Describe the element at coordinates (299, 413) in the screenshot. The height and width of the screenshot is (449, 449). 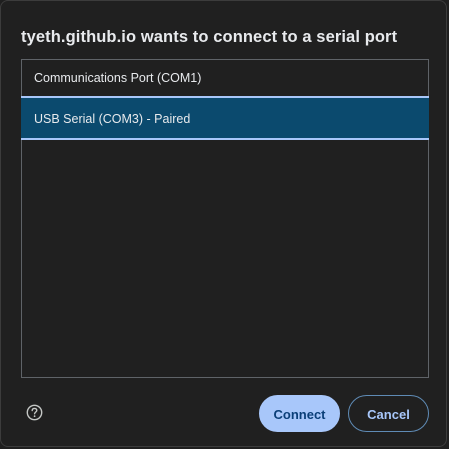
I see `connect-button: Connect` at that location.